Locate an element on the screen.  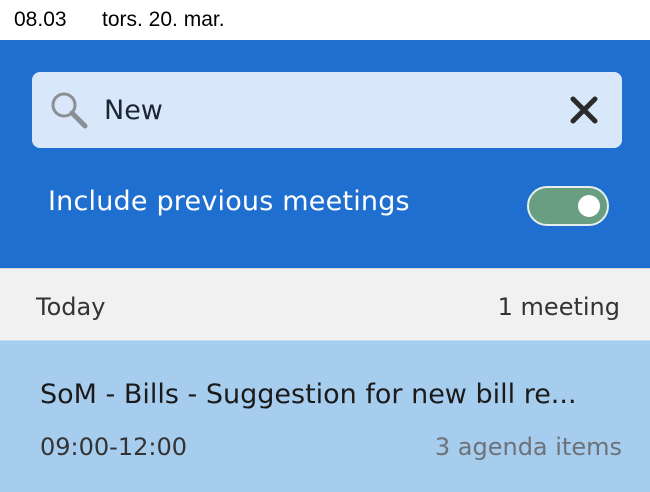
status-date: tors. 20. mar. is located at coordinates (163, 19).